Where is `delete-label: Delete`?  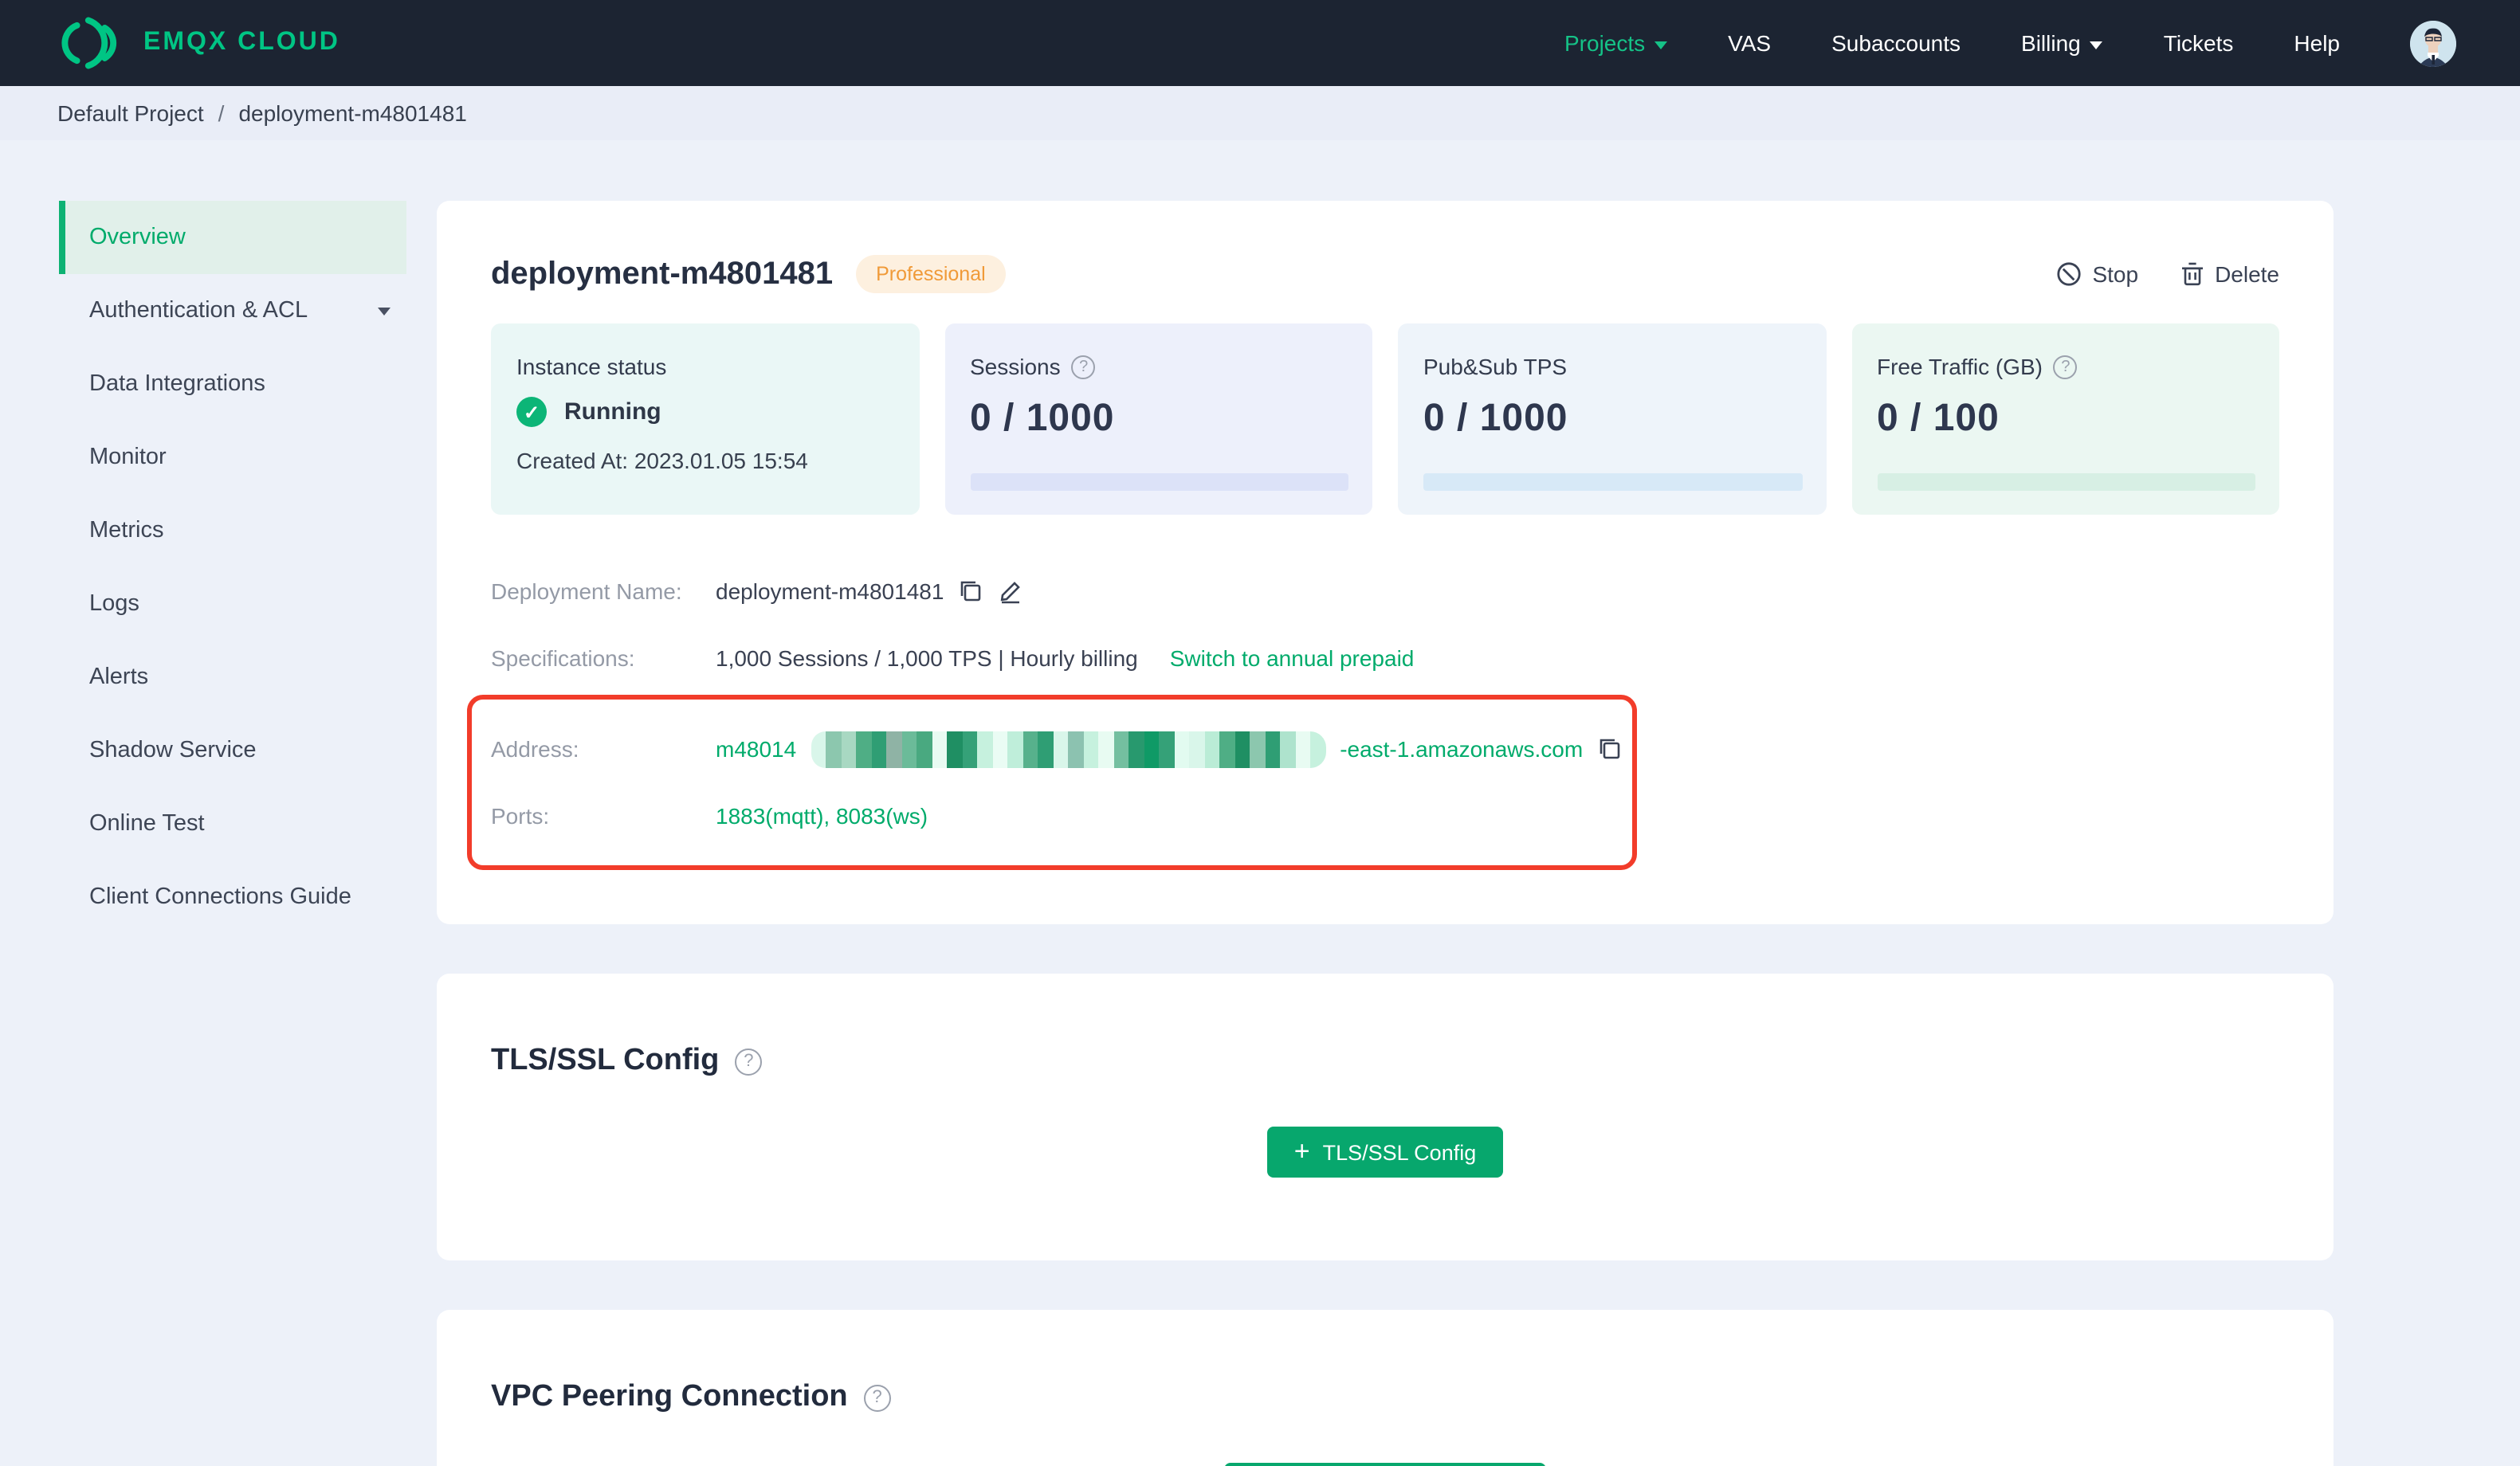
delete-label: Delete is located at coordinates (2247, 274).